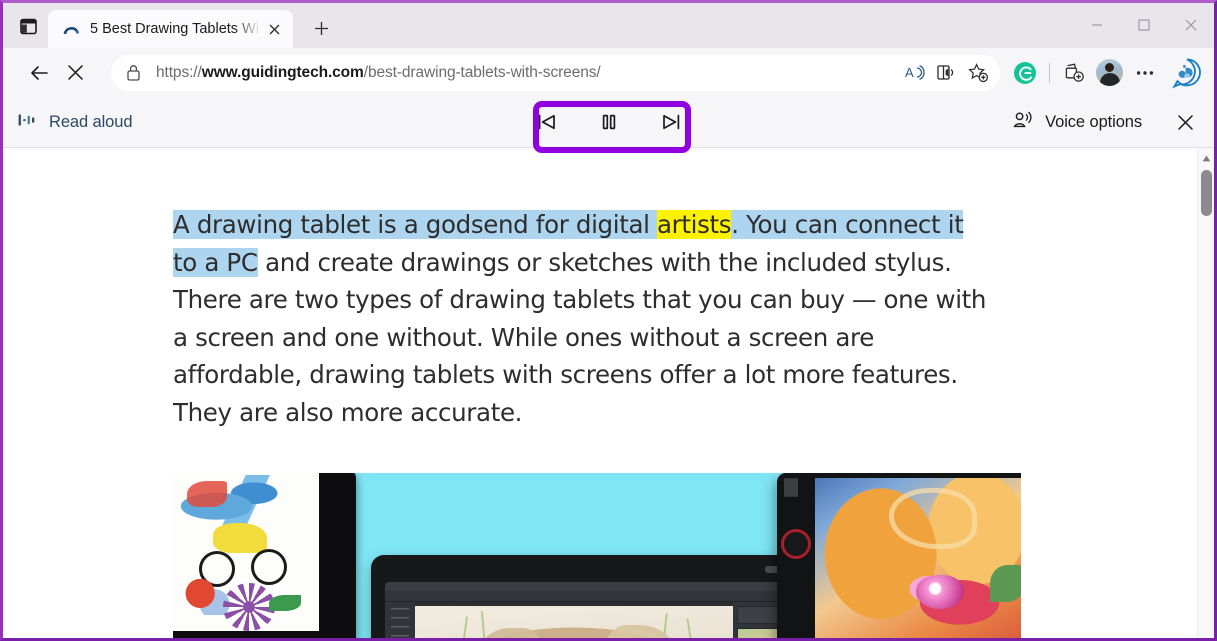 The image size is (1217, 641). What do you see at coordinates (608, 25) in the screenshot?
I see `tab-strip: 5 Best Drawing Tablets With Scre` at bounding box center [608, 25].